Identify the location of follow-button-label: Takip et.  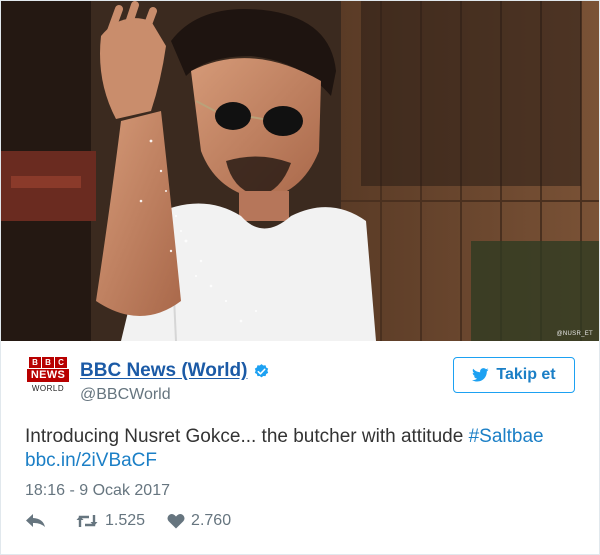
(526, 374).